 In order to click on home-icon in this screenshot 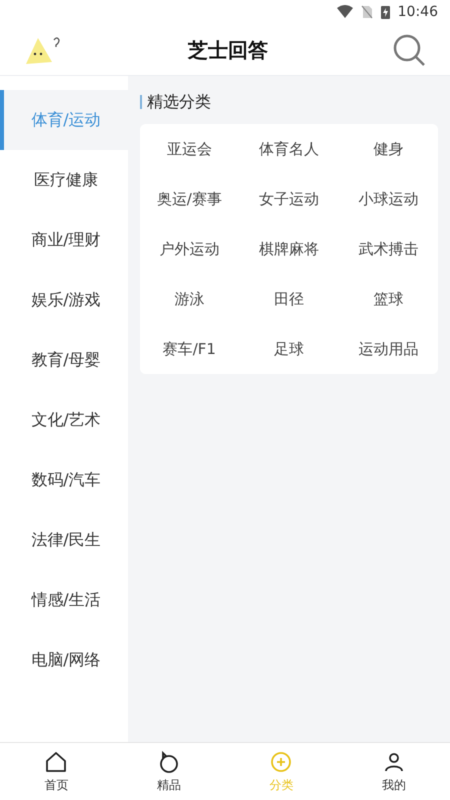, I will do `click(56, 762)`.